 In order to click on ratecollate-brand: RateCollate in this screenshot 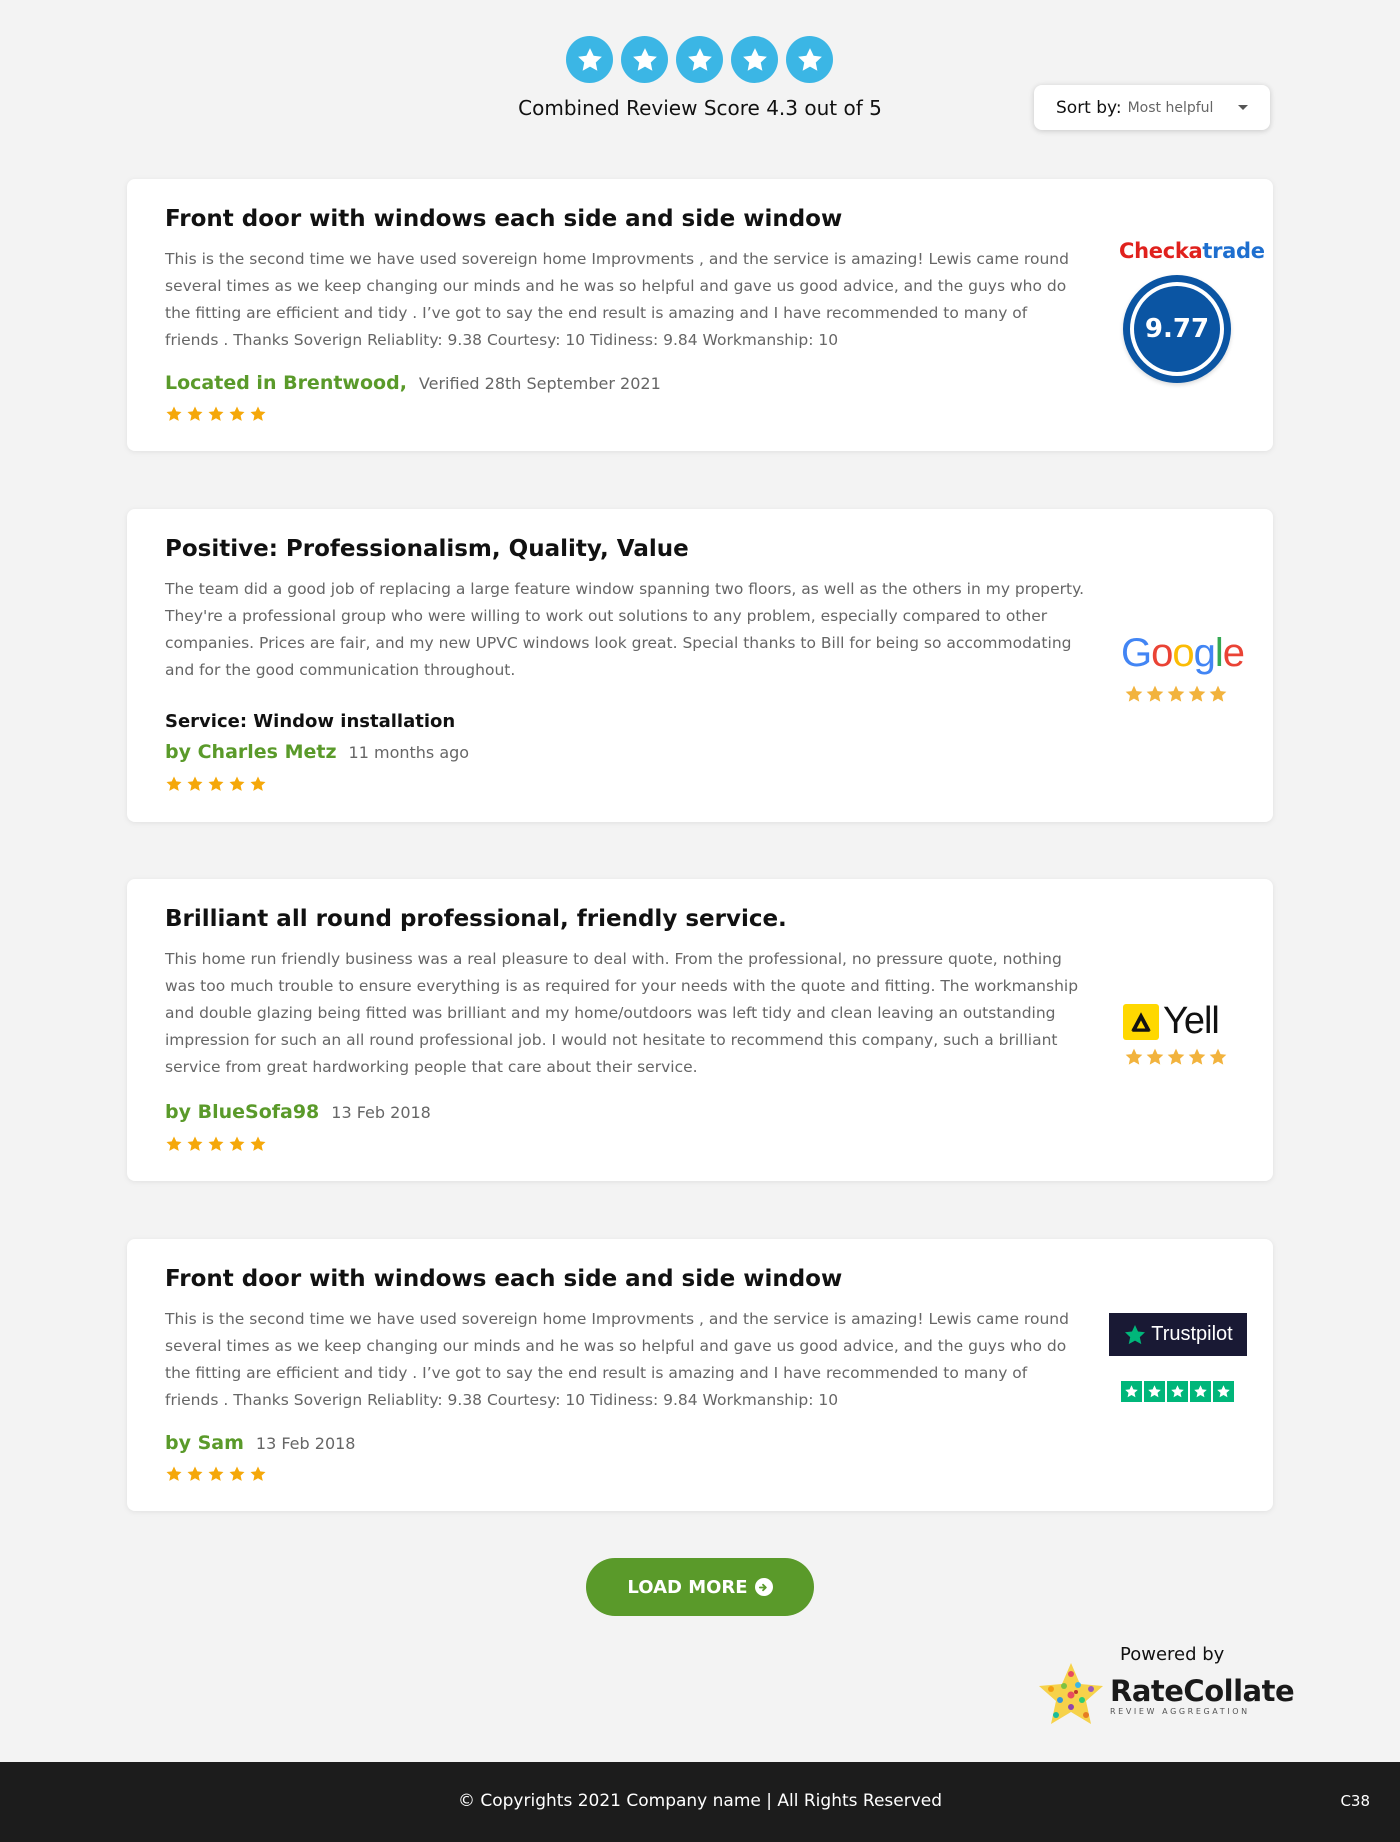, I will do `click(1202, 1690)`.